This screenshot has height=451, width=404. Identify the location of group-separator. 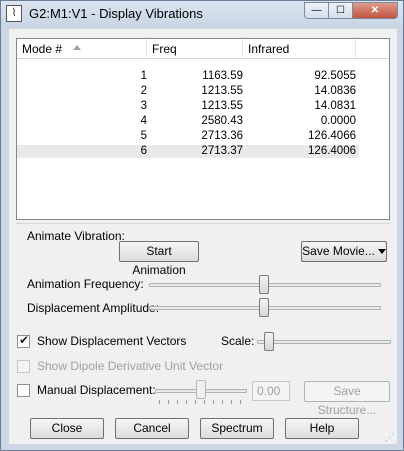
(203, 223).